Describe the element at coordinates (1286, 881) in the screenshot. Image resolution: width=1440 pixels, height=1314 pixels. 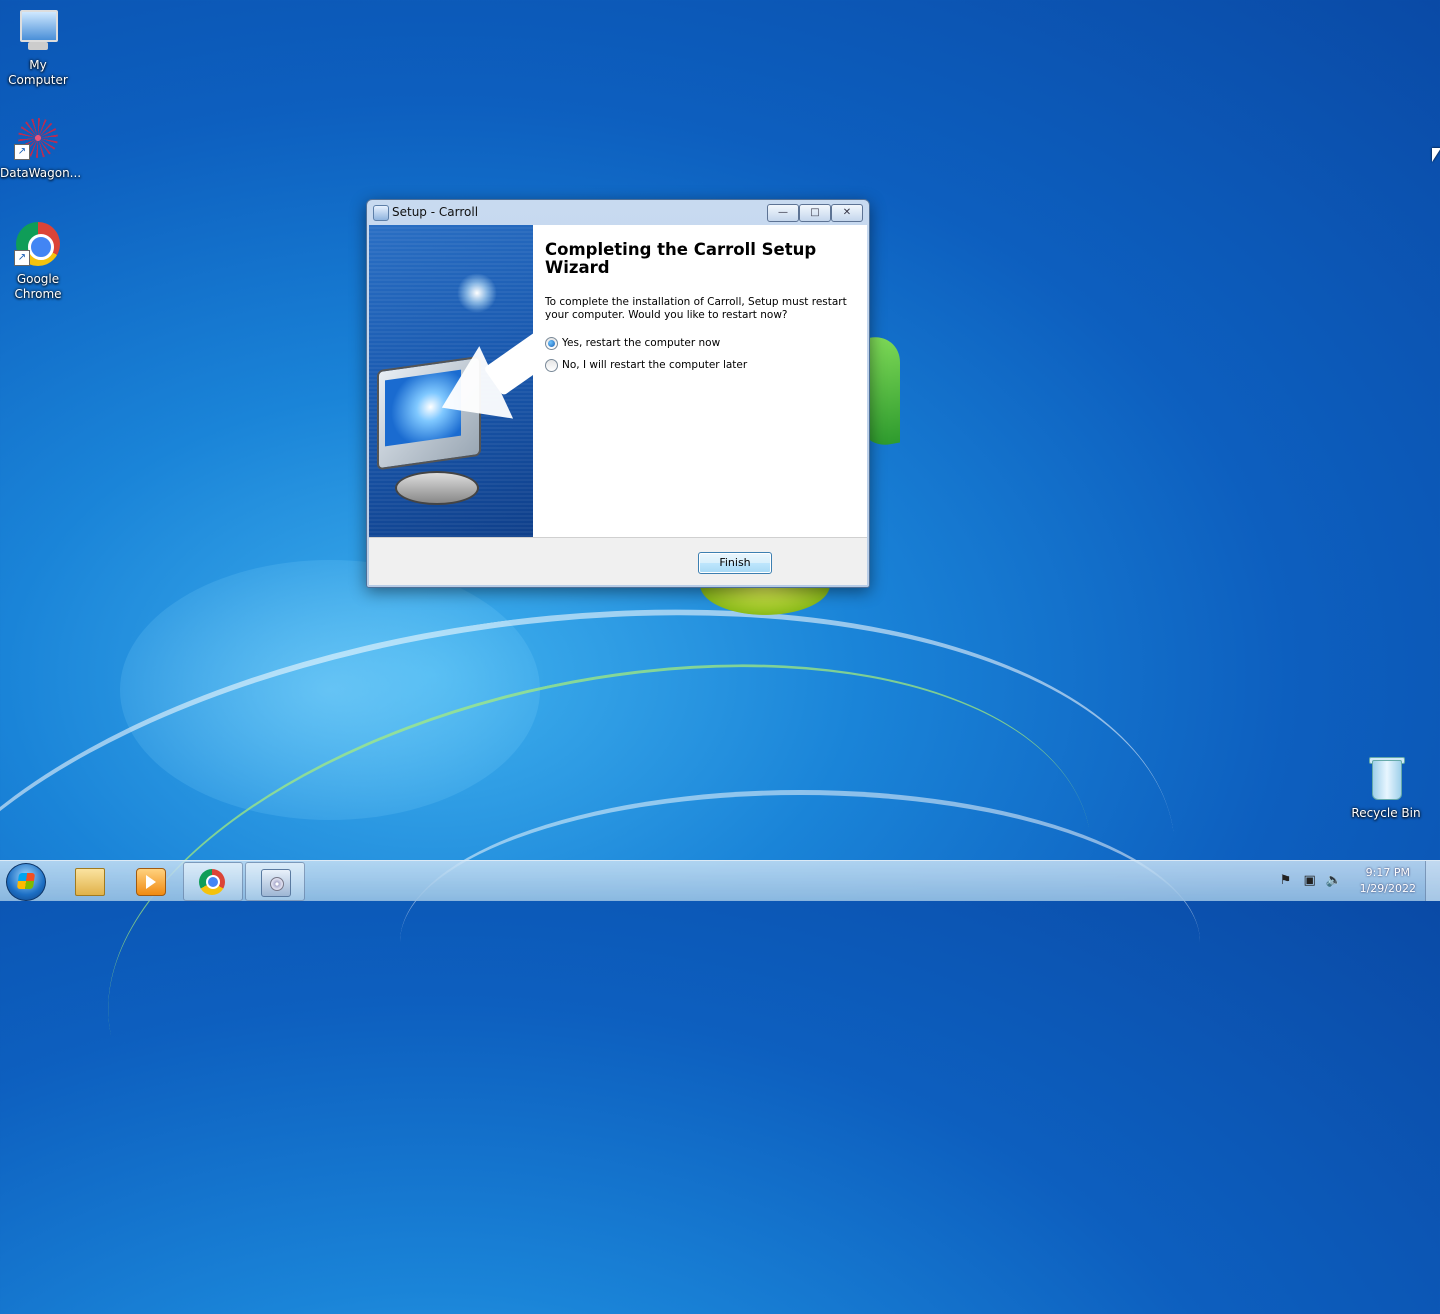
I see `action-center-flag-icon: ⚑` at that location.